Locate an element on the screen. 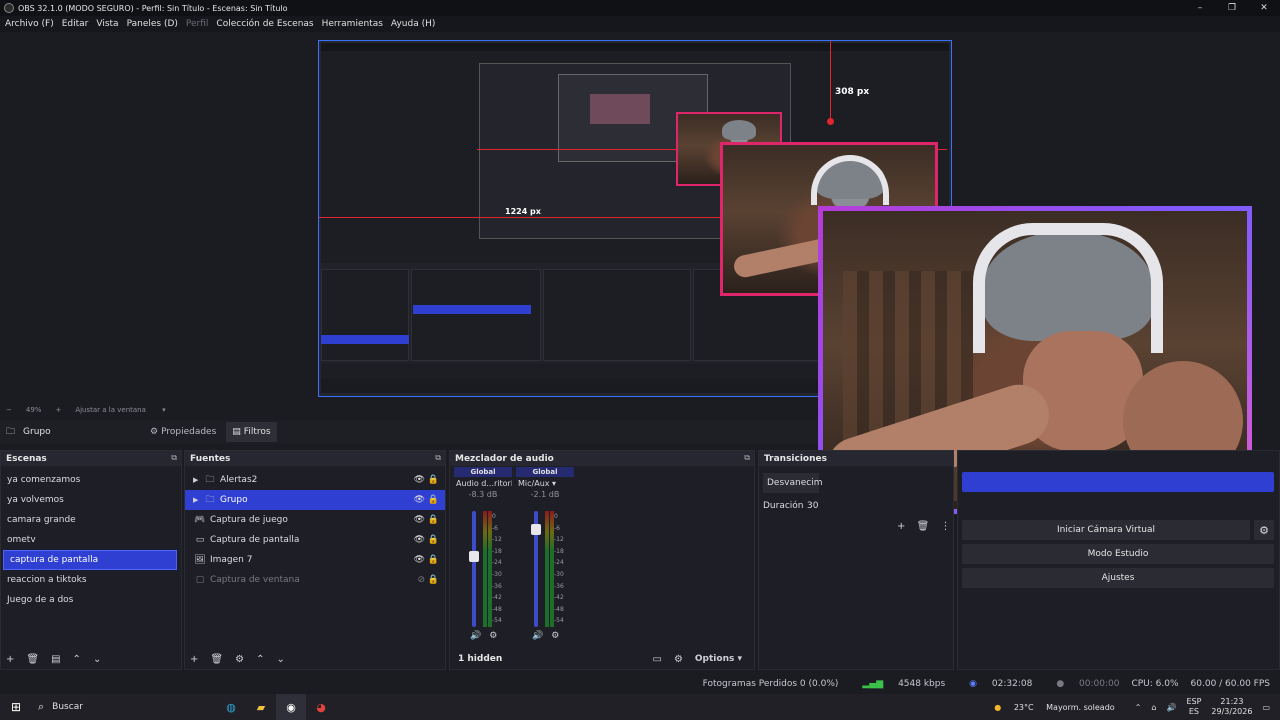  menu-herramientas: Herramientas is located at coordinates (352, 24).